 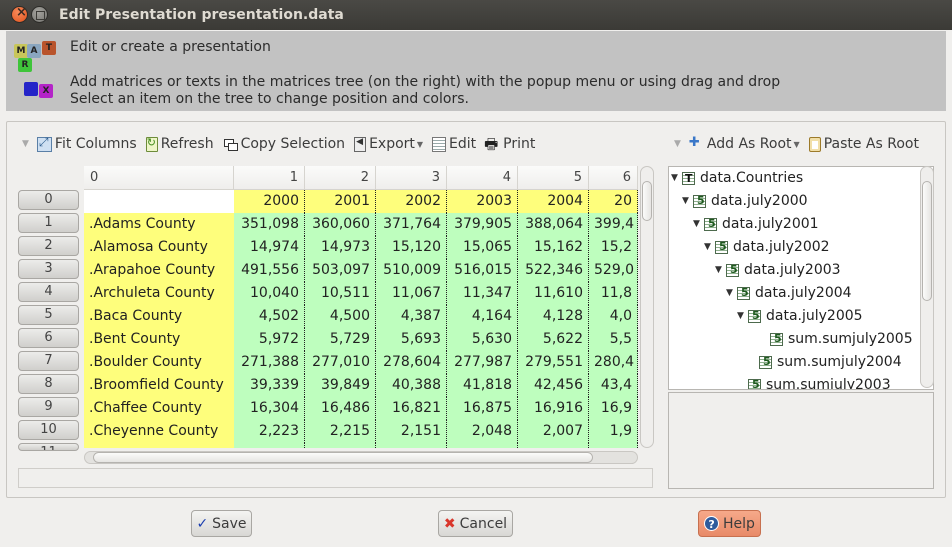 What do you see at coordinates (411, 178) in the screenshot?
I see `column-header: 3` at bounding box center [411, 178].